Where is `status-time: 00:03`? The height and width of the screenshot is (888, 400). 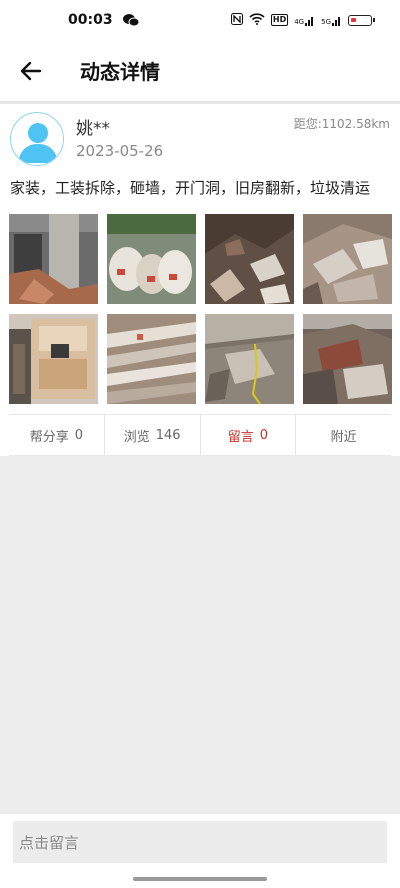
status-time: 00:03 is located at coordinates (90, 20).